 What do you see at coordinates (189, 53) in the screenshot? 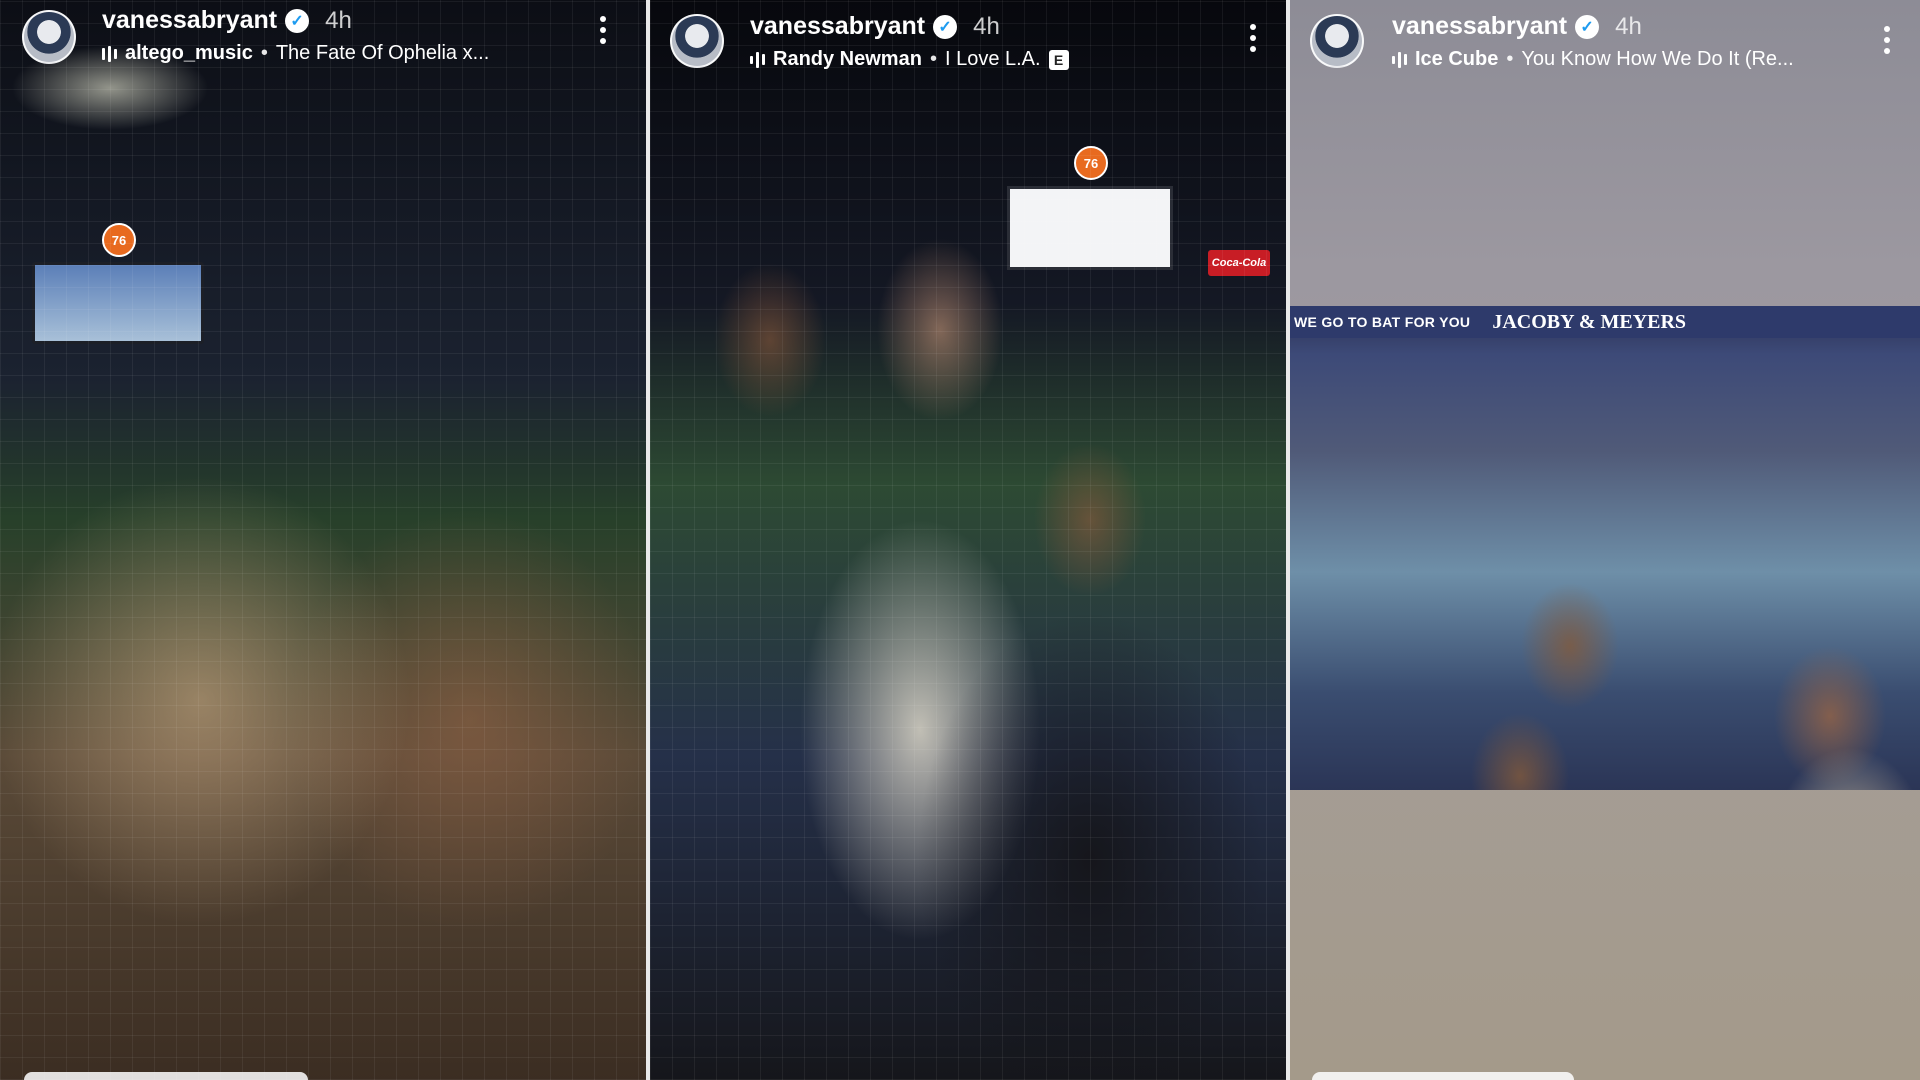
I see `music-artist: altego_music` at bounding box center [189, 53].